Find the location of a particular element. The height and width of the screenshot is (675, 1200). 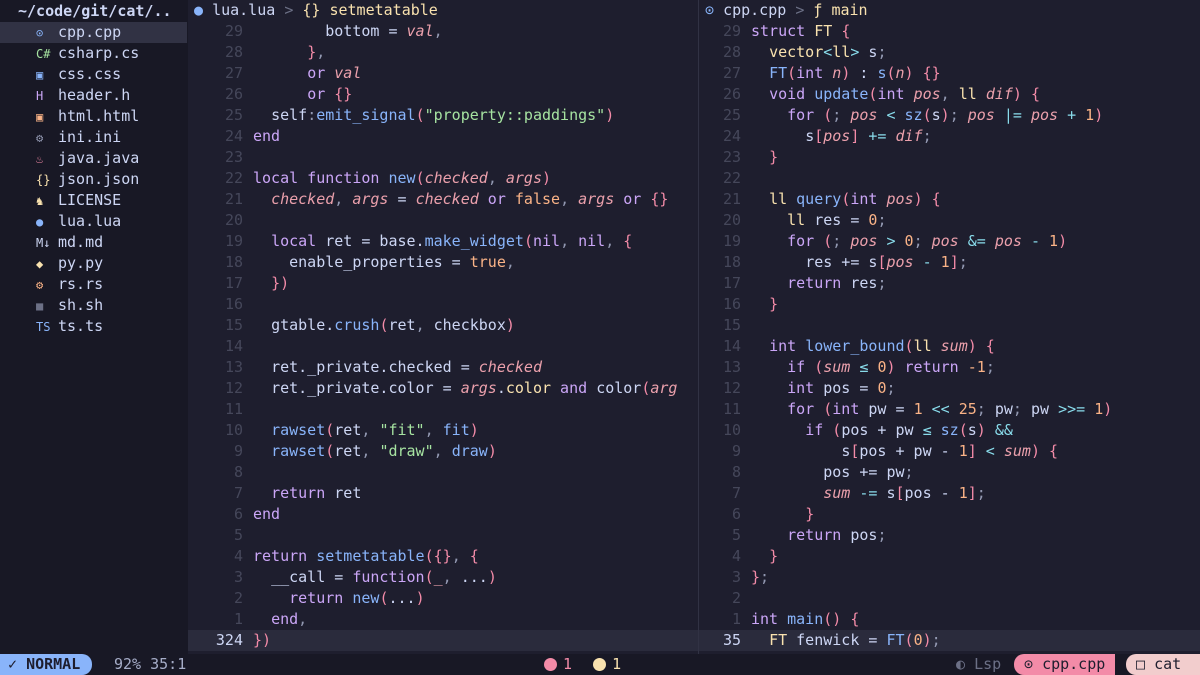

explorer-item: ⚙ rs.rs is located at coordinates (93, 284).